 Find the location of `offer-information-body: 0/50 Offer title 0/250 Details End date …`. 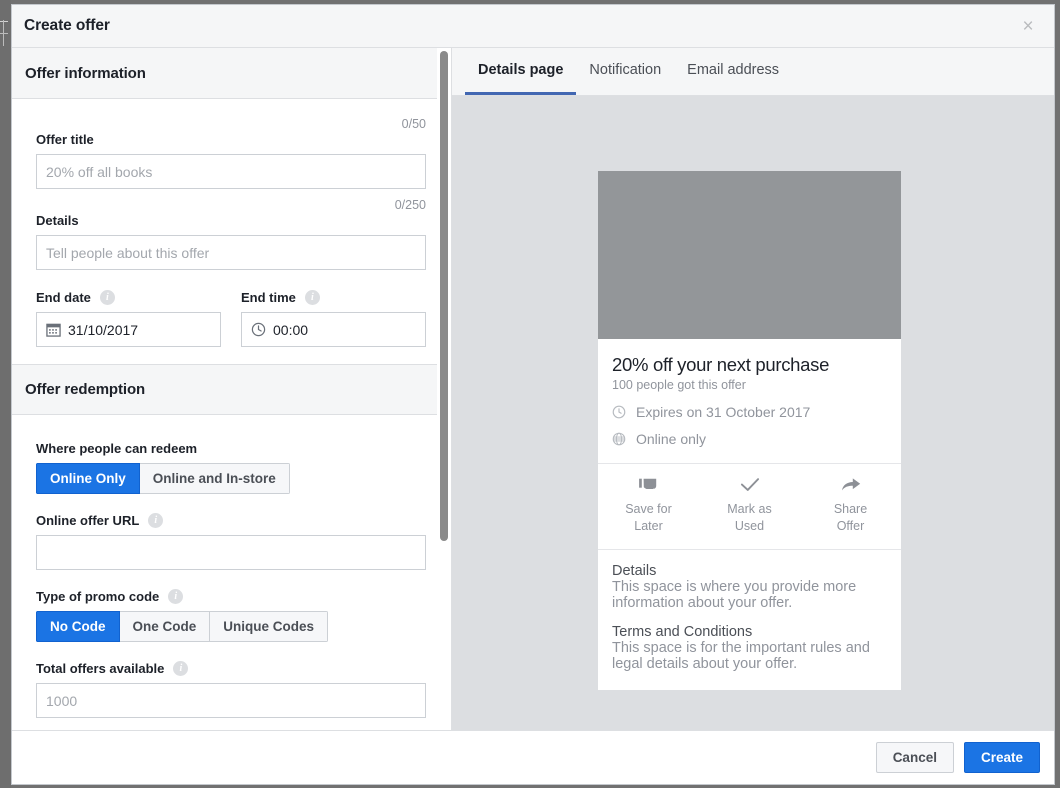

offer-information-body: 0/50 Offer title 0/250 Details End date … is located at coordinates (231, 240).